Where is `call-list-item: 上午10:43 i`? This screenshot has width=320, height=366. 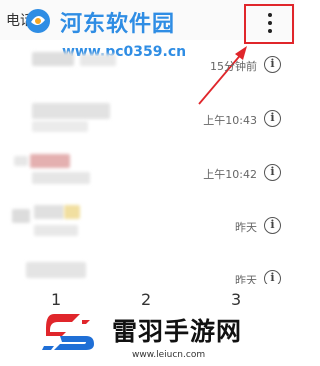 call-list-item: 上午10:43 i is located at coordinates (147, 119).